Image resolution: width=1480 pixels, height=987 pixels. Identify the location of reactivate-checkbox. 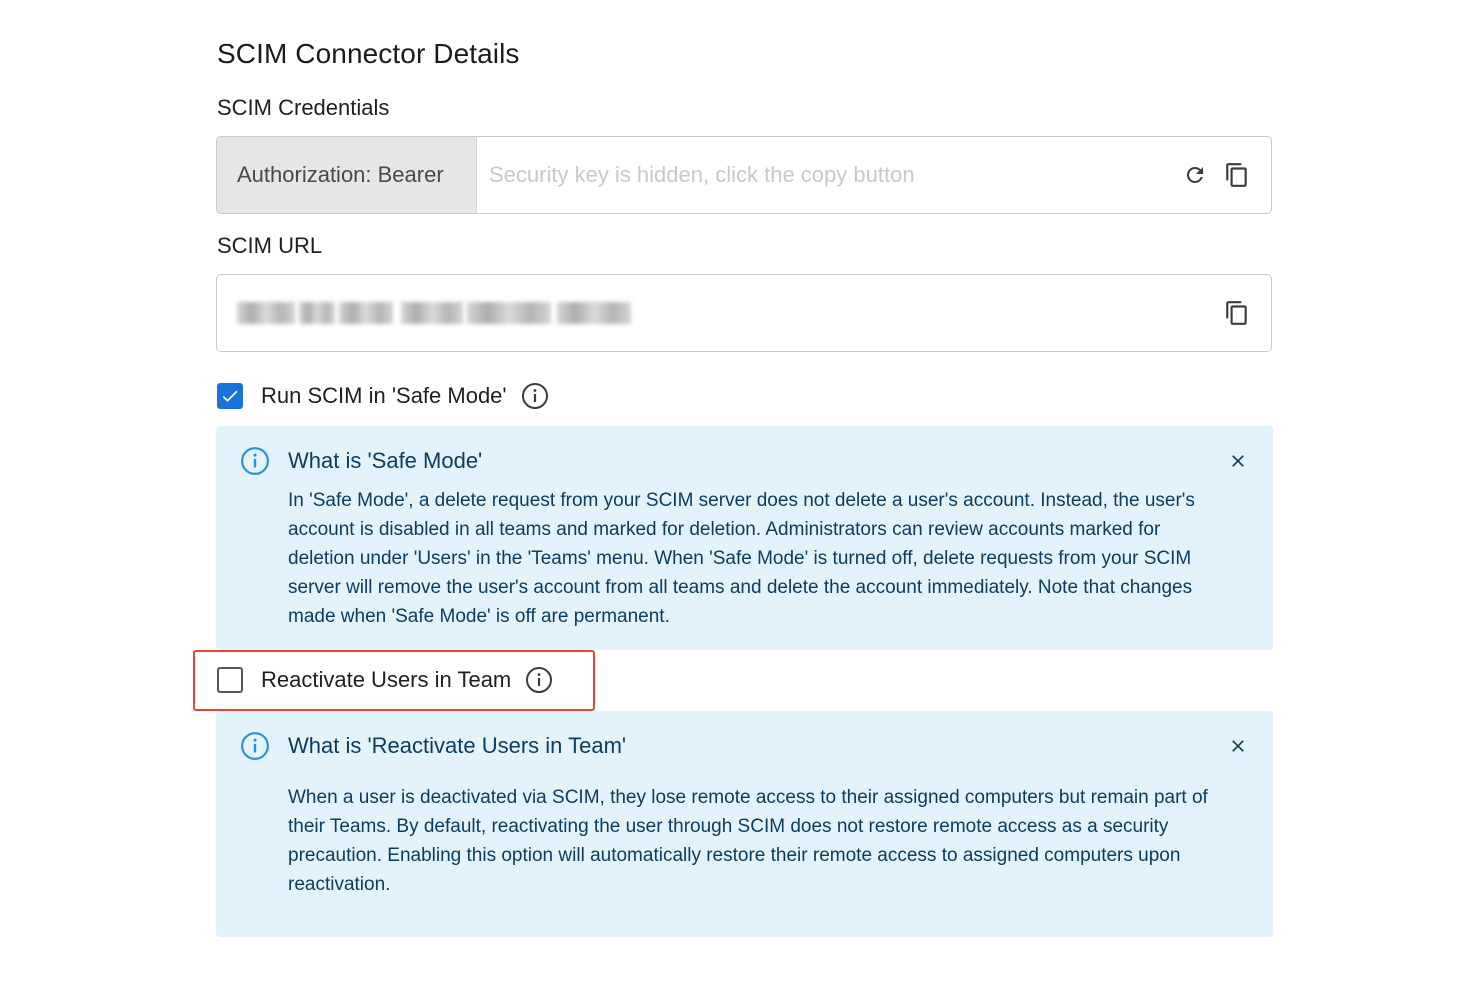
(230, 680).